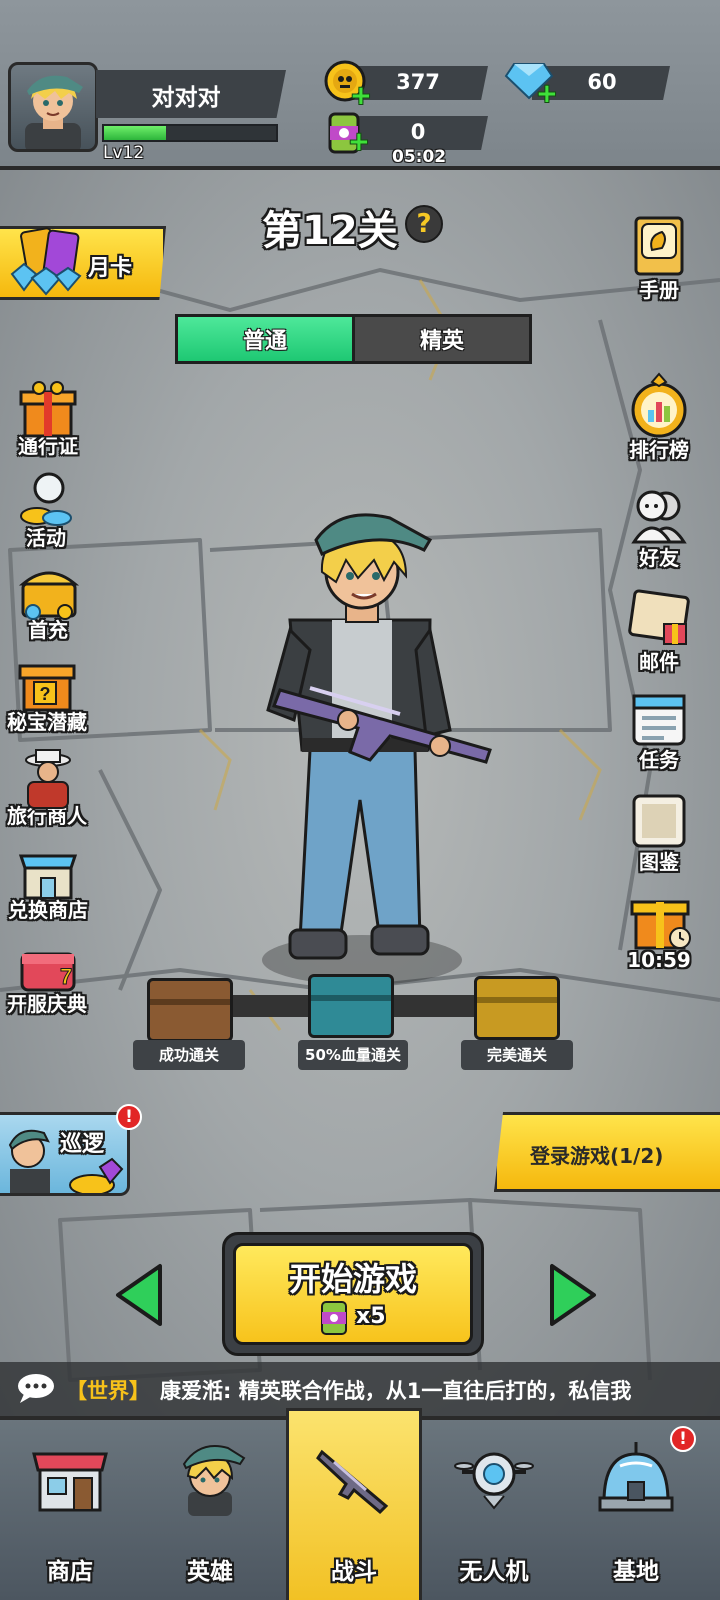 The height and width of the screenshot is (1600, 720). I want to click on side-label-mail: 邮件, so click(659, 662).